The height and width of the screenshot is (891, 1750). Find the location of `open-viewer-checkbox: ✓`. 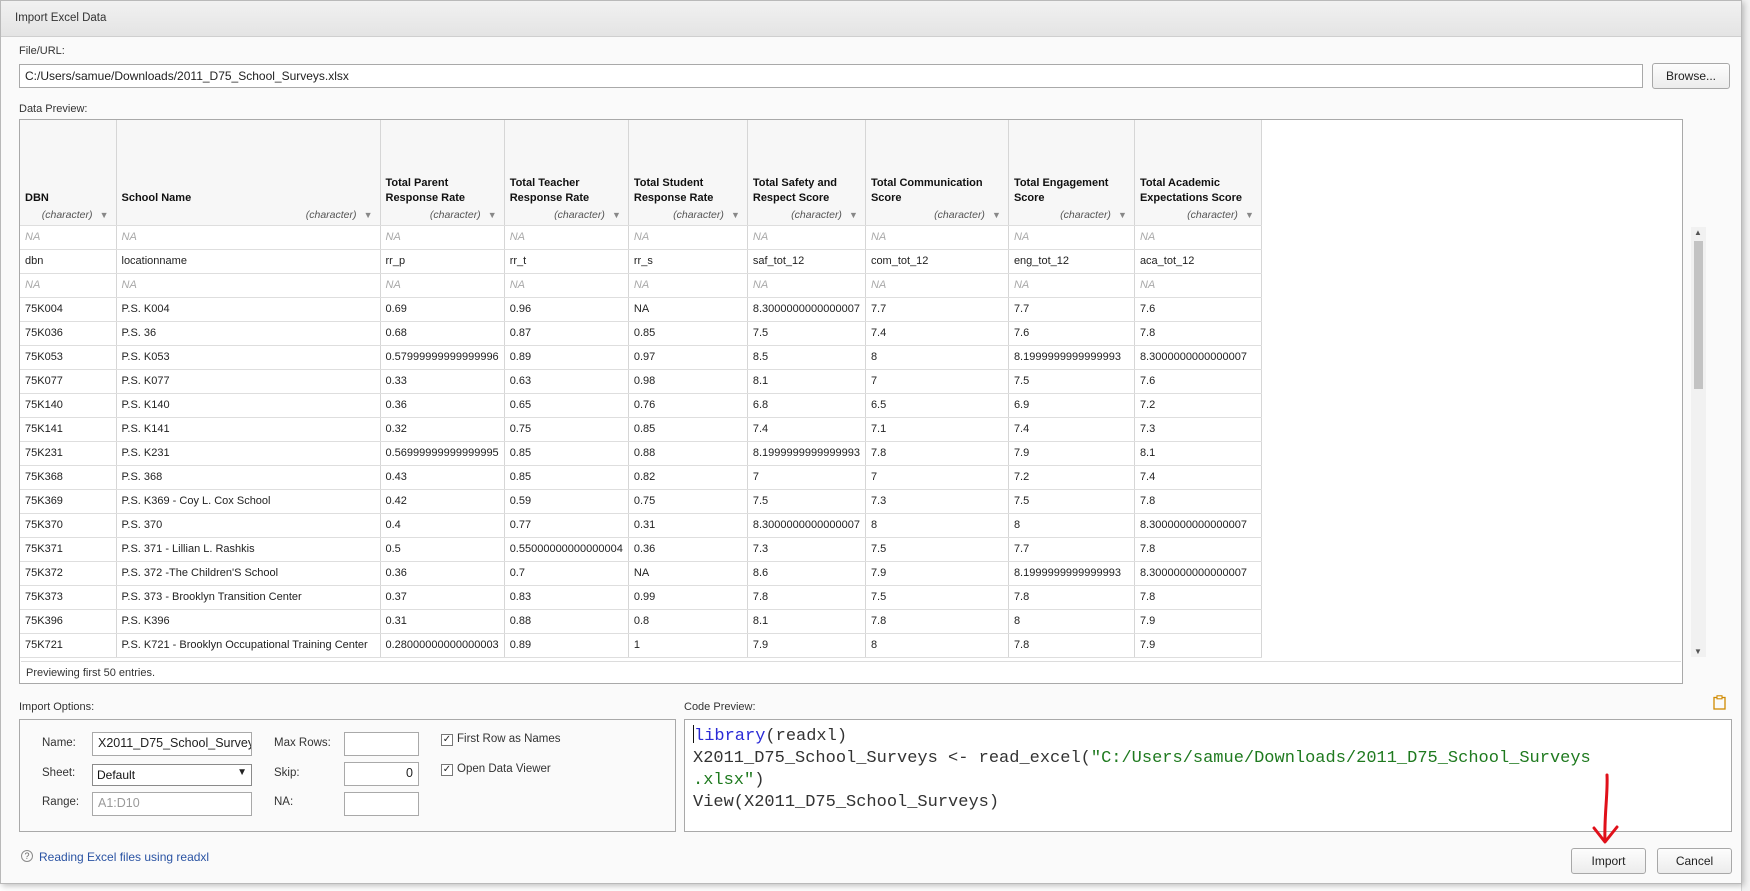

open-viewer-checkbox: ✓ is located at coordinates (447, 770).